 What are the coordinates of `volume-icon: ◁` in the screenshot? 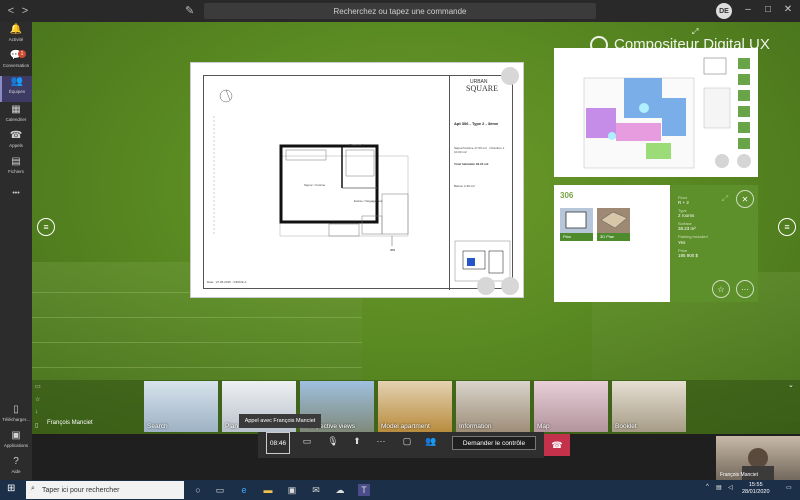 It's located at (730, 487).